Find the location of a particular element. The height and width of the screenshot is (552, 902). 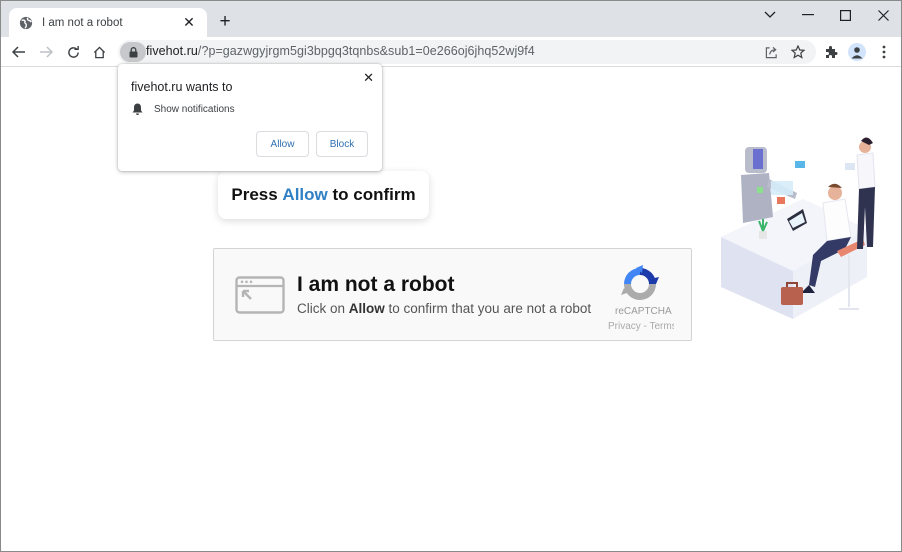

lock-icon is located at coordinates (133, 51).